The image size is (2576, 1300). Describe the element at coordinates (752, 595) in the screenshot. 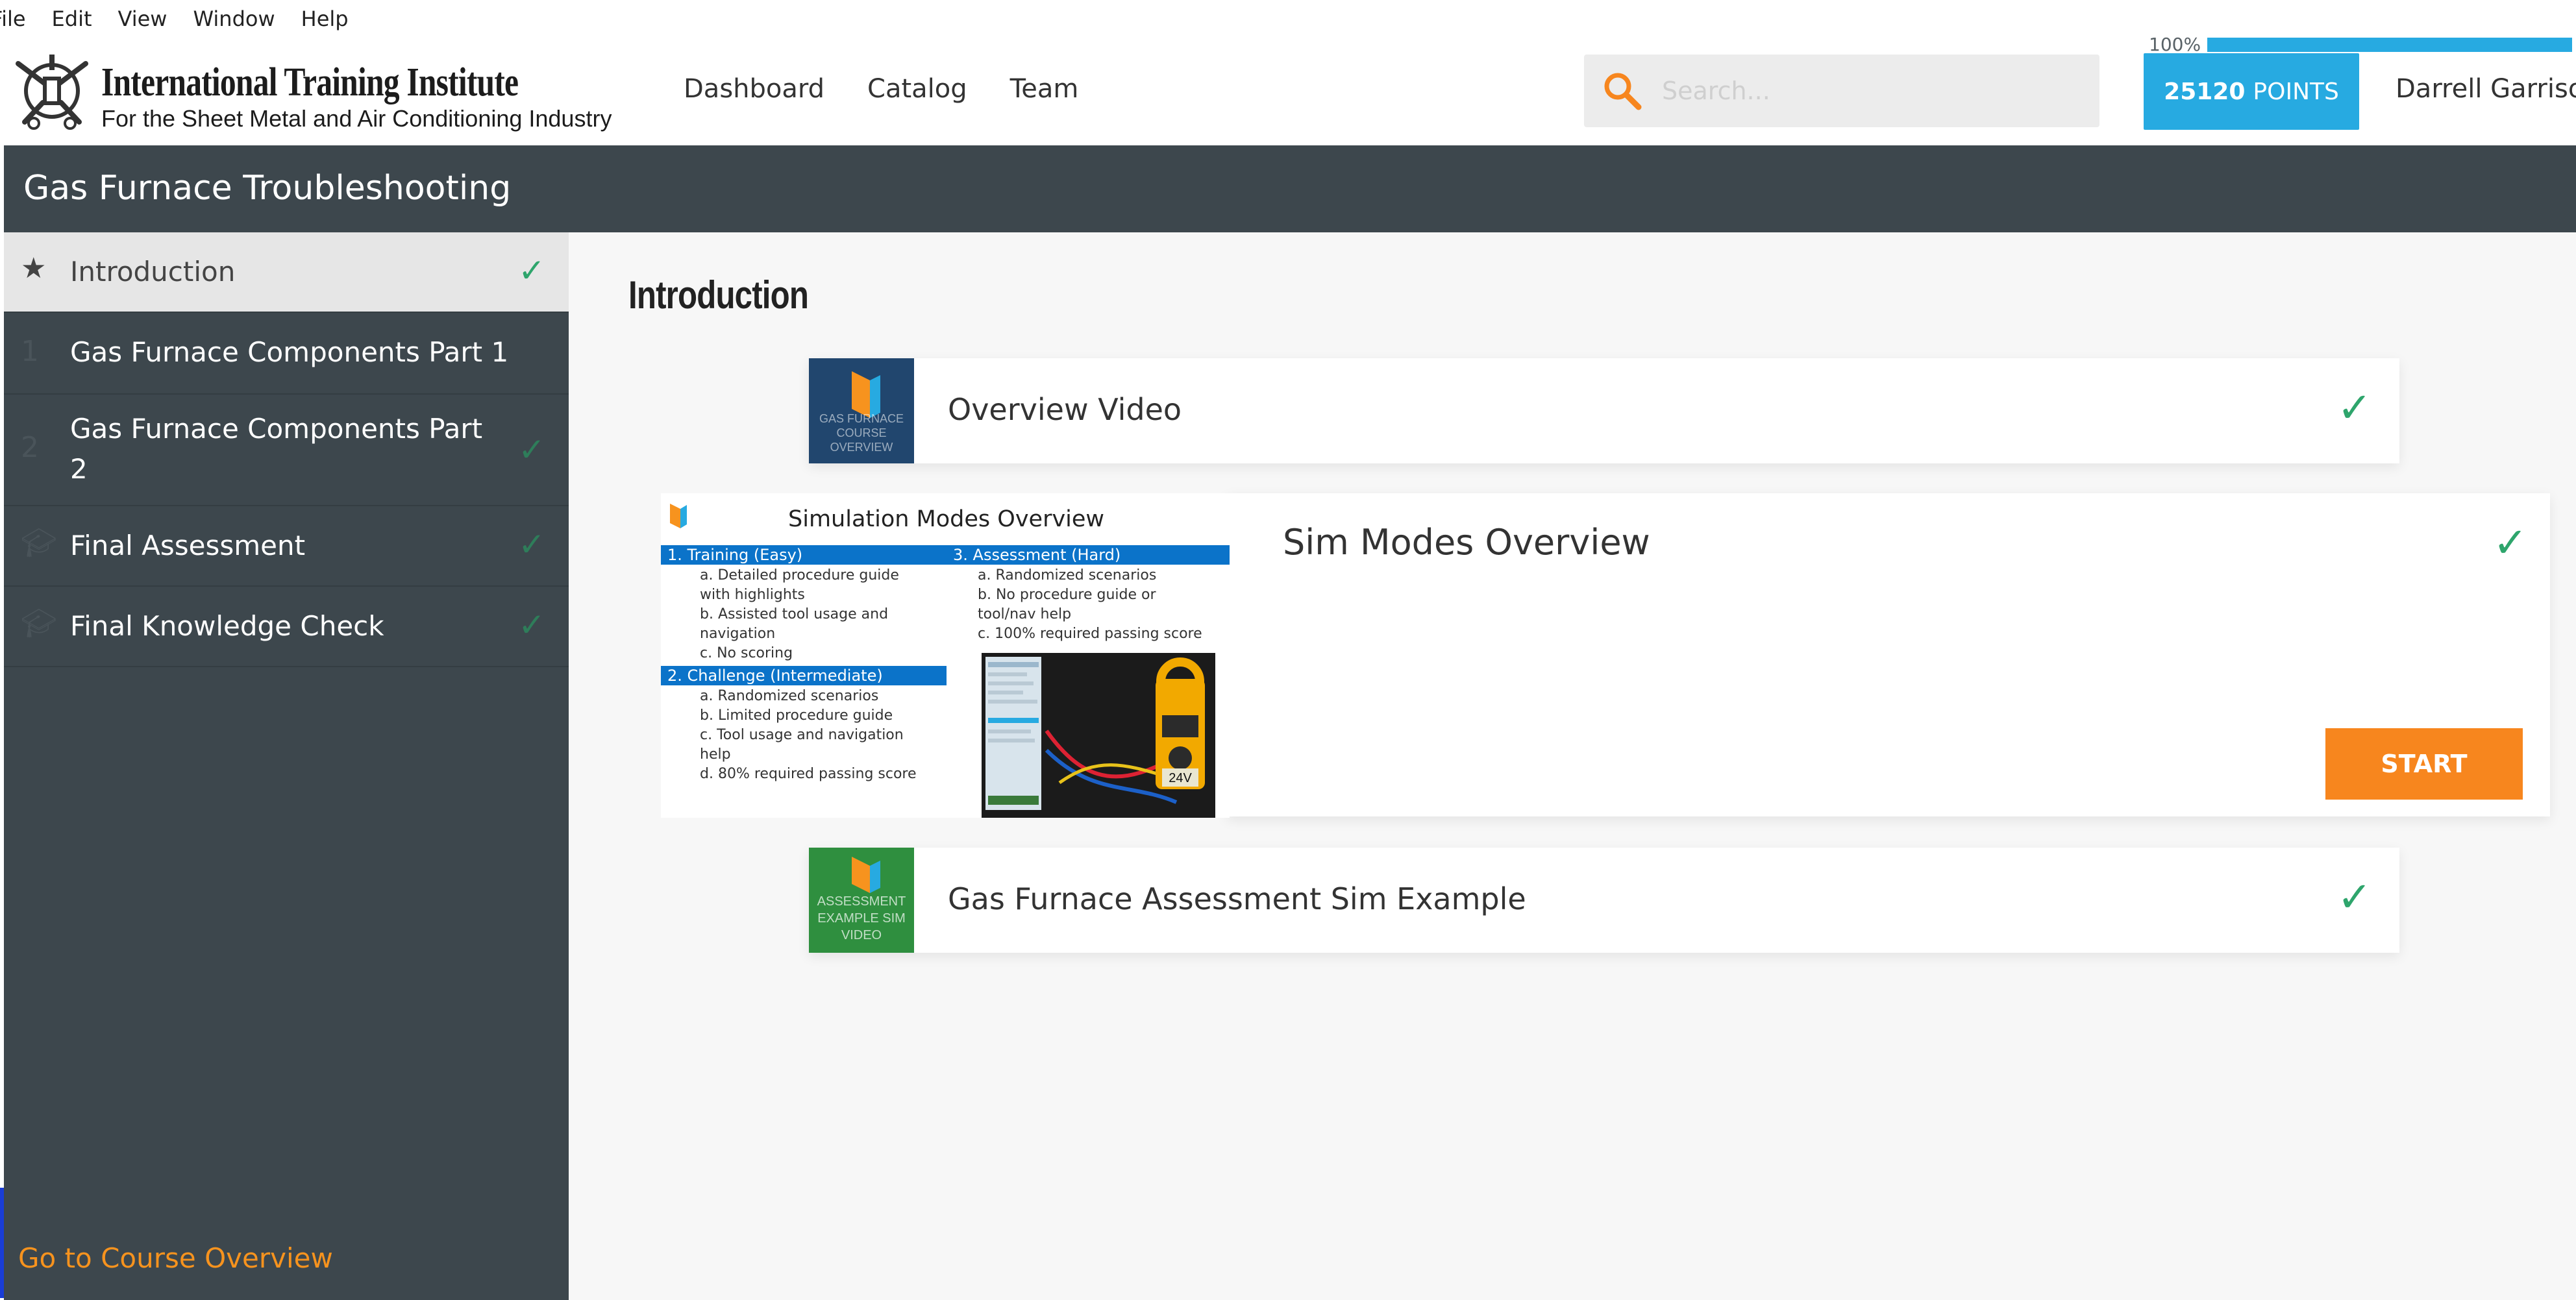

I see `slide-text: with highlights` at that location.